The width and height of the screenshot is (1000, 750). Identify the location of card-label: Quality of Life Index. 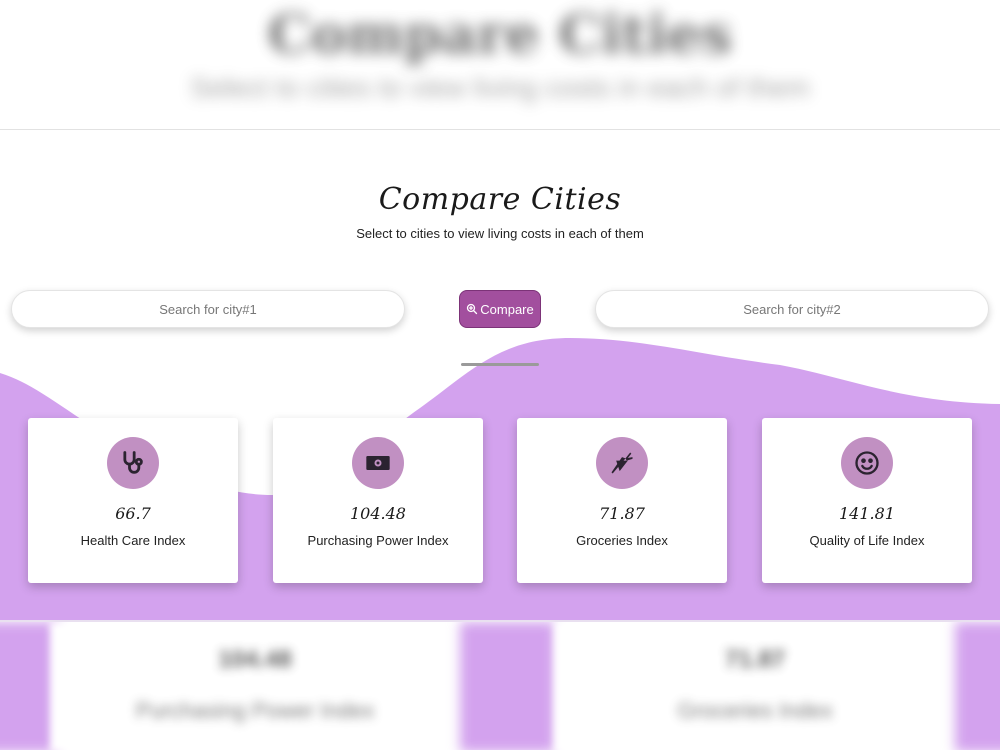
(867, 540).